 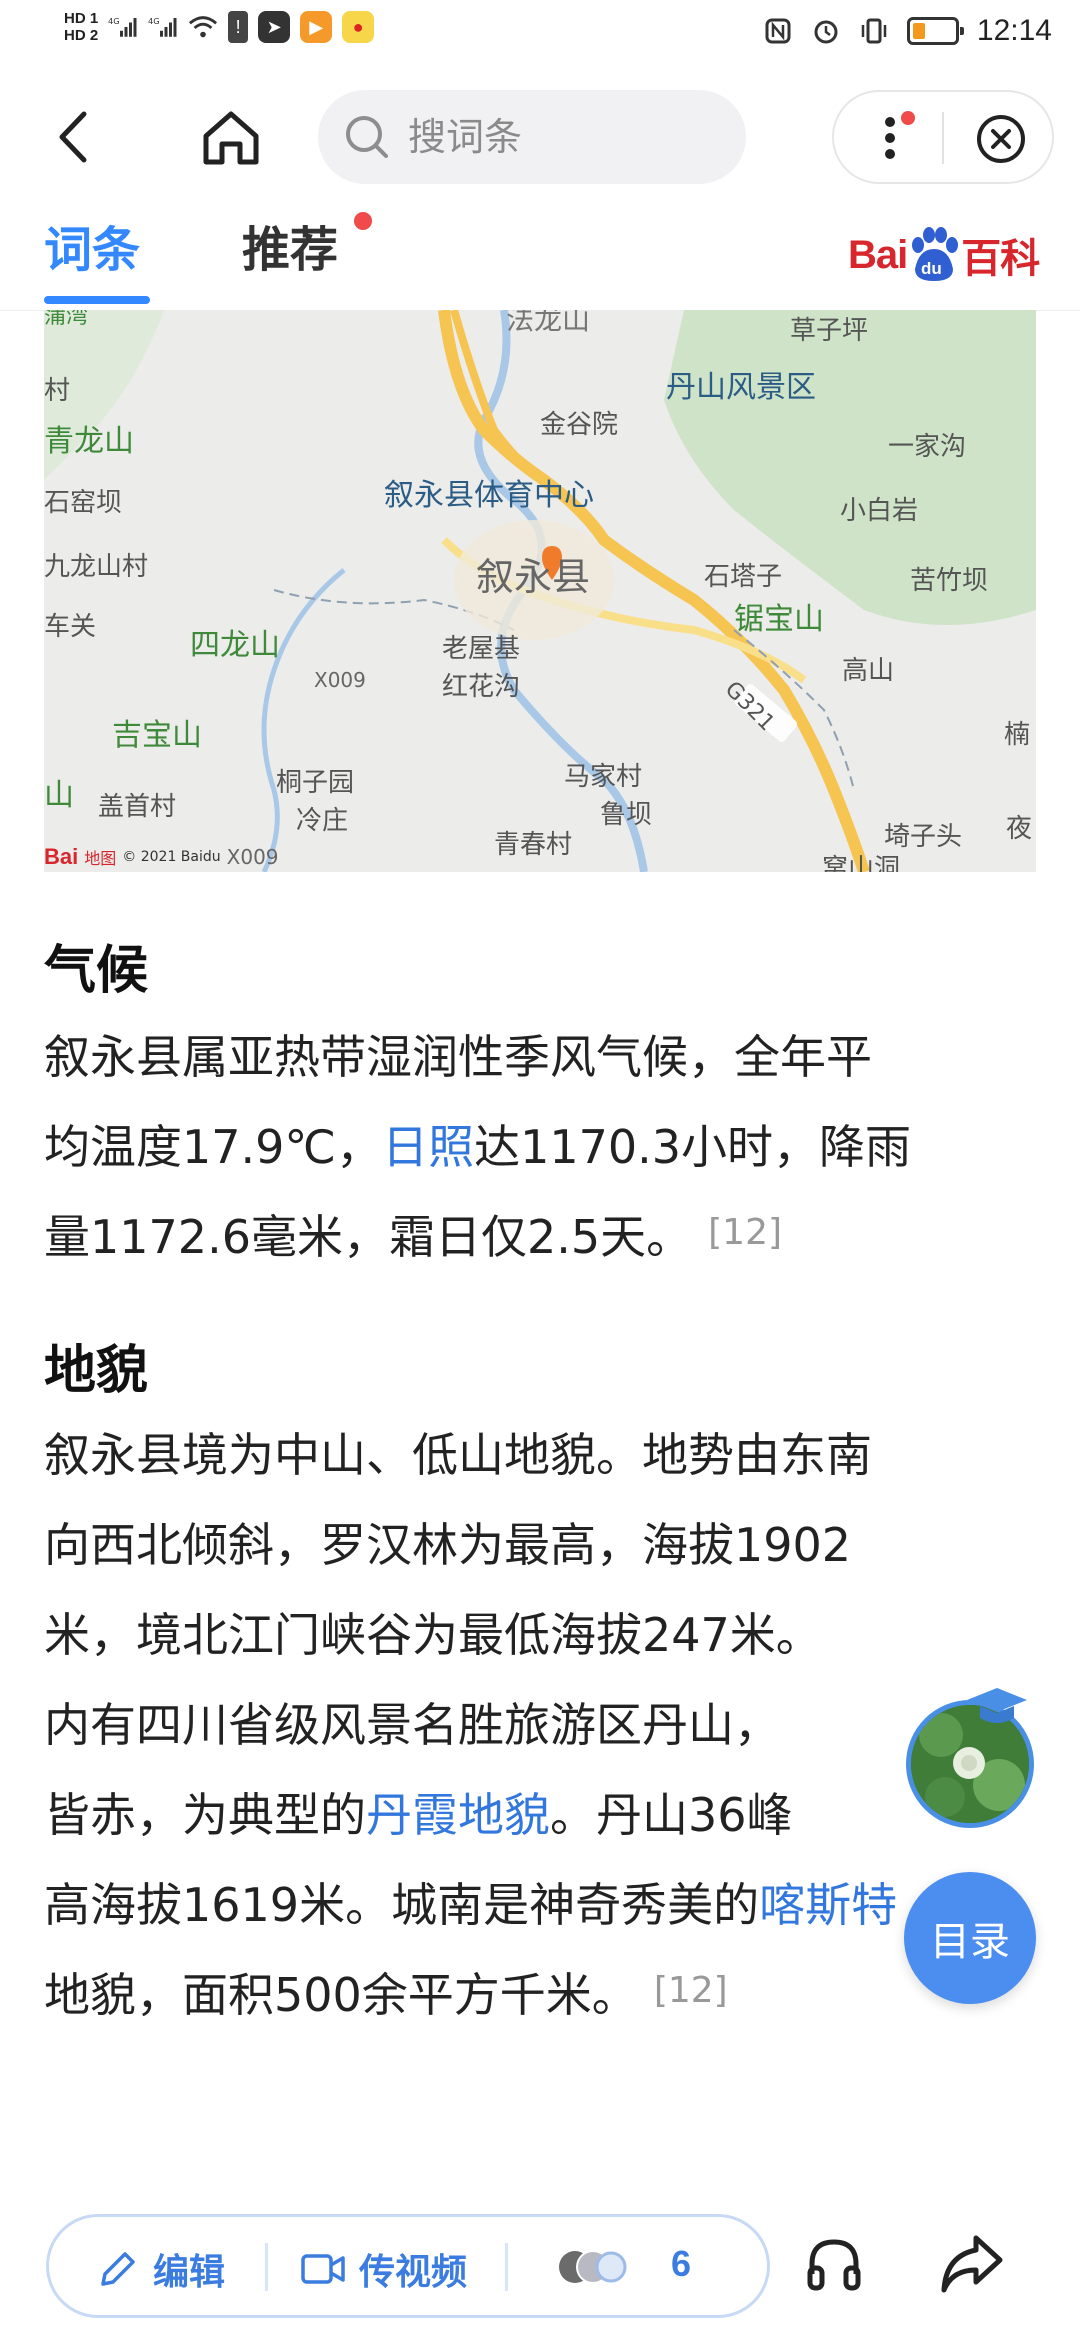 I want to click on section-heading-climate: 气候, so click(x=96, y=971).